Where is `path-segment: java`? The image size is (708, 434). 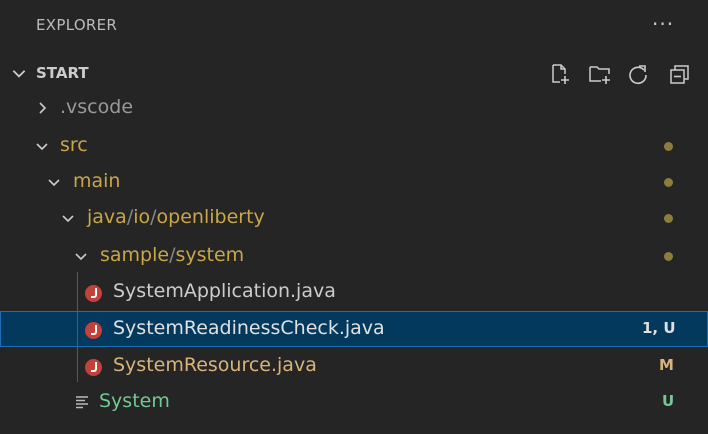 path-segment: java is located at coordinates (107, 217).